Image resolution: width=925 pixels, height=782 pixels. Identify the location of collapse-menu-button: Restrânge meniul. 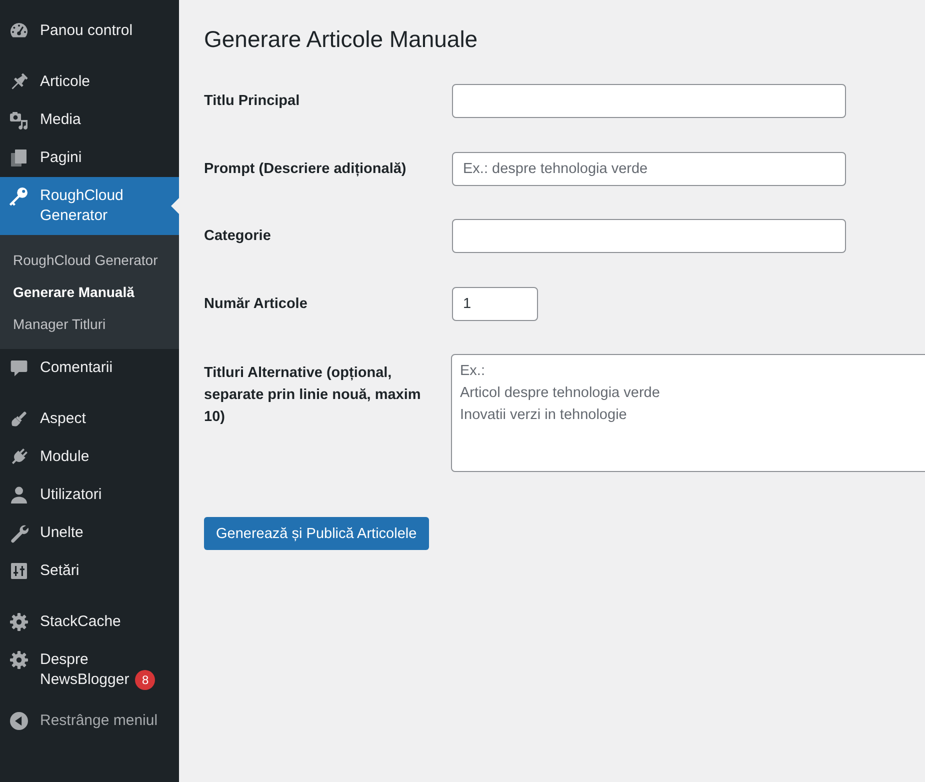
(79, 721).